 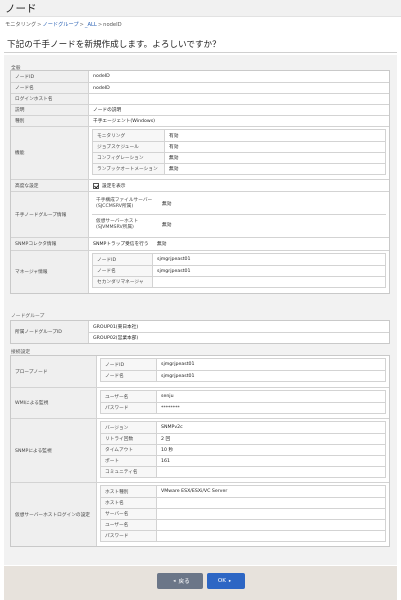 I want to click on sub-label: パスワード, so click(x=129, y=408).